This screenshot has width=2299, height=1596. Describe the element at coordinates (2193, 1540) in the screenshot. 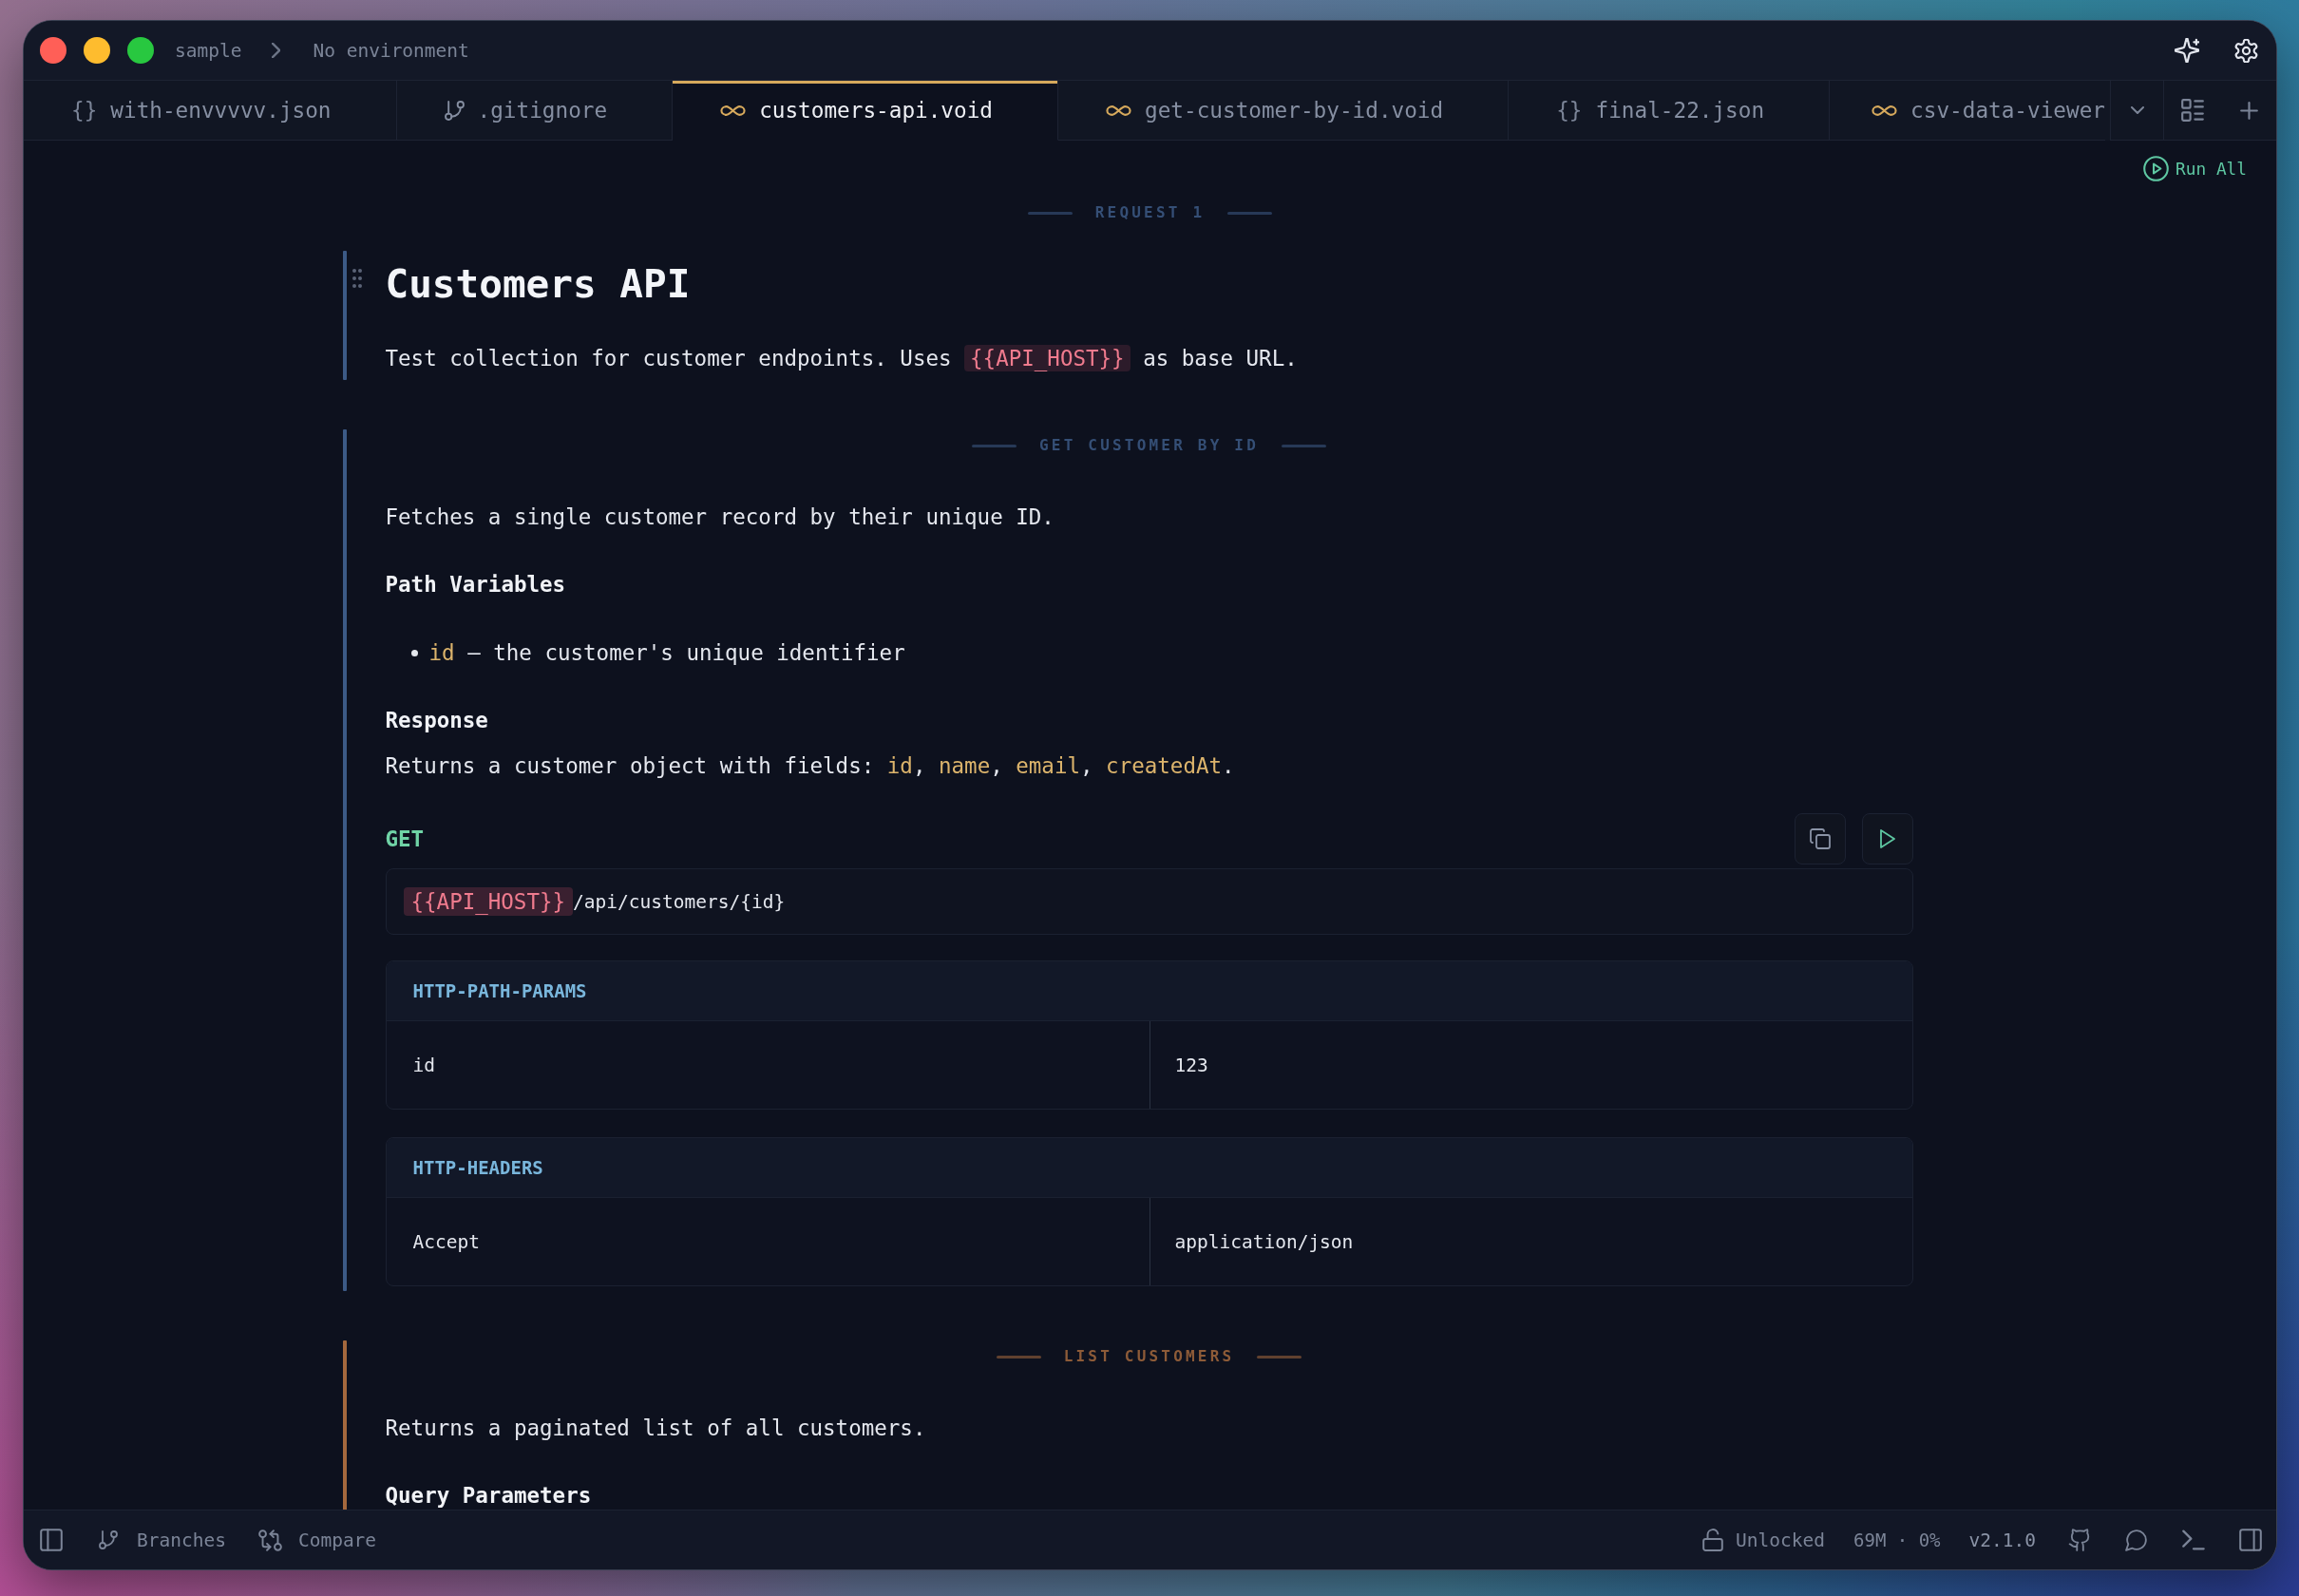

I see `terminal-icon` at that location.